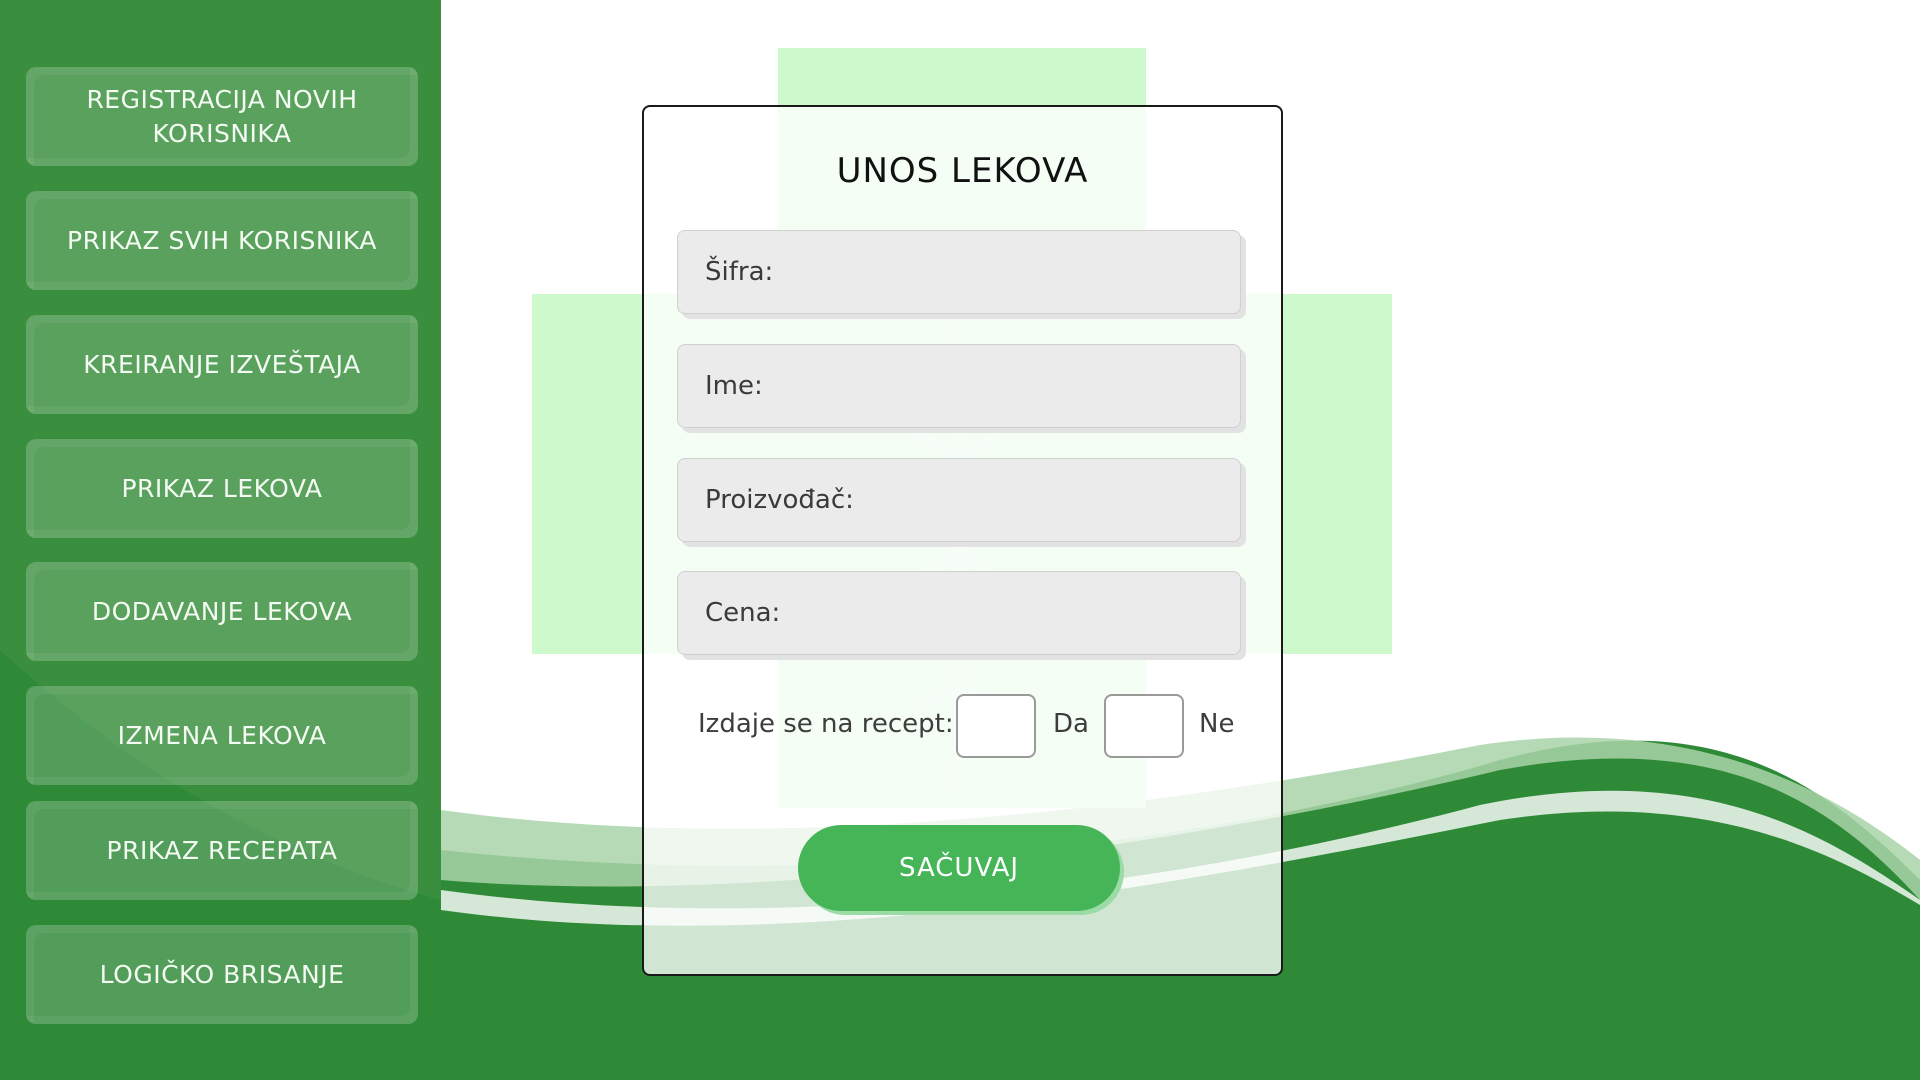 The height and width of the screenshot is (1080, 1920). I want to click on sidebar-item-prikaz-lekova: PRIKAZ LEKOVA, so click(222, 488).